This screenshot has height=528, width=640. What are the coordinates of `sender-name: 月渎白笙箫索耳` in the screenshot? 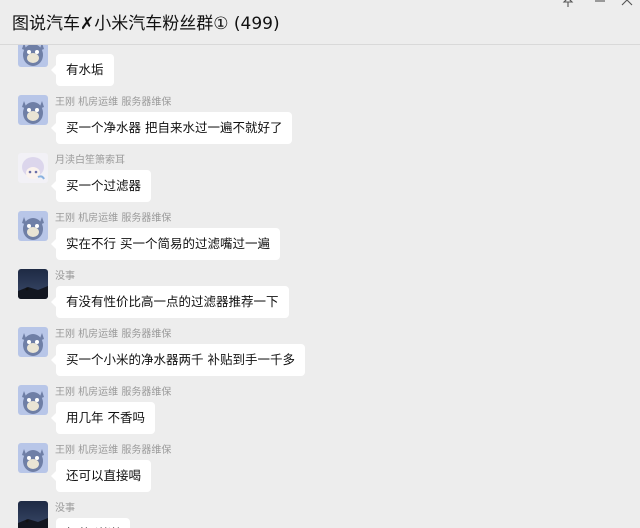 It's located at (90, 160).